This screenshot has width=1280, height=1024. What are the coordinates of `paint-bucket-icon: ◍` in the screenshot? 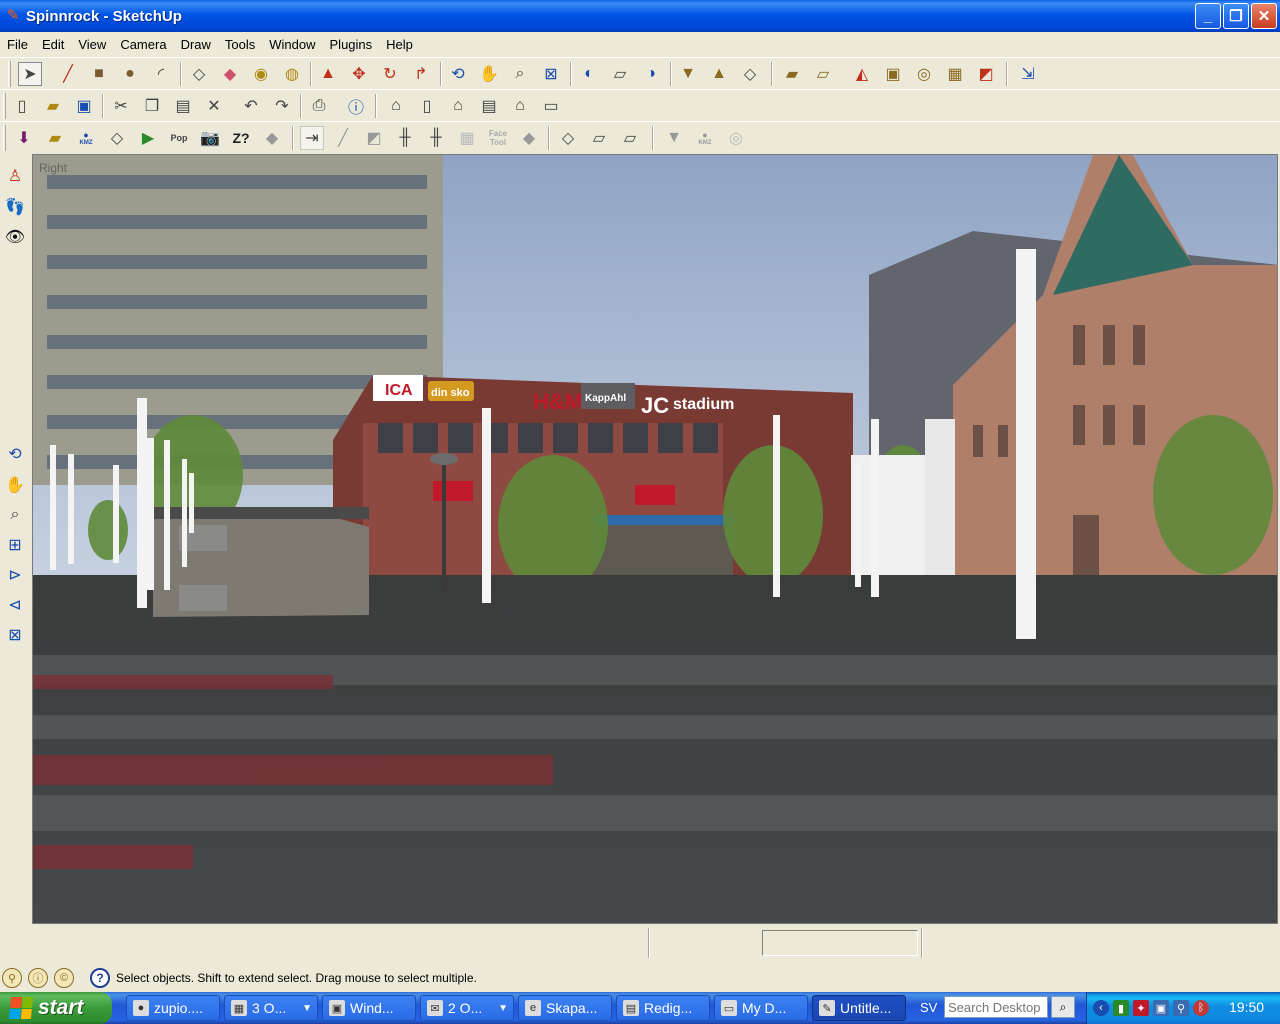 It's located at (292, 74).